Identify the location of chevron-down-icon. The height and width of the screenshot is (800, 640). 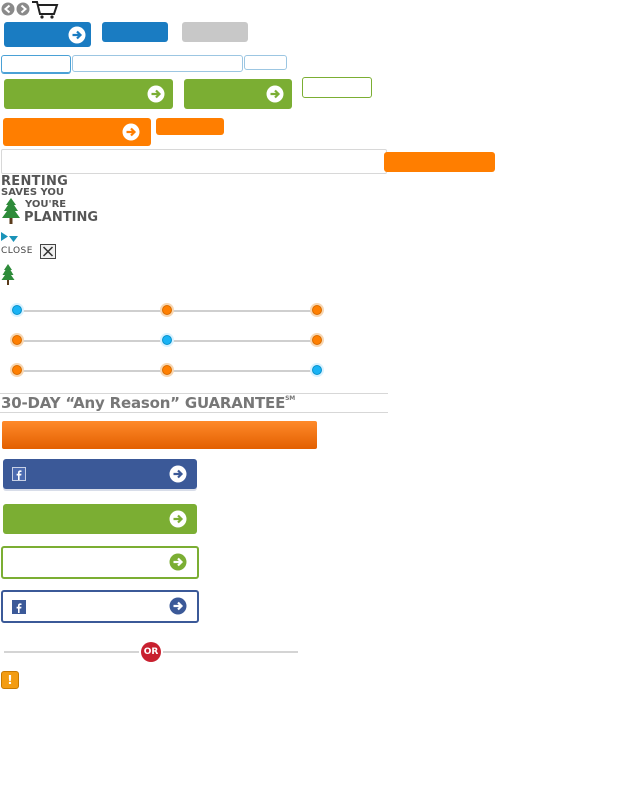
(13, 235).